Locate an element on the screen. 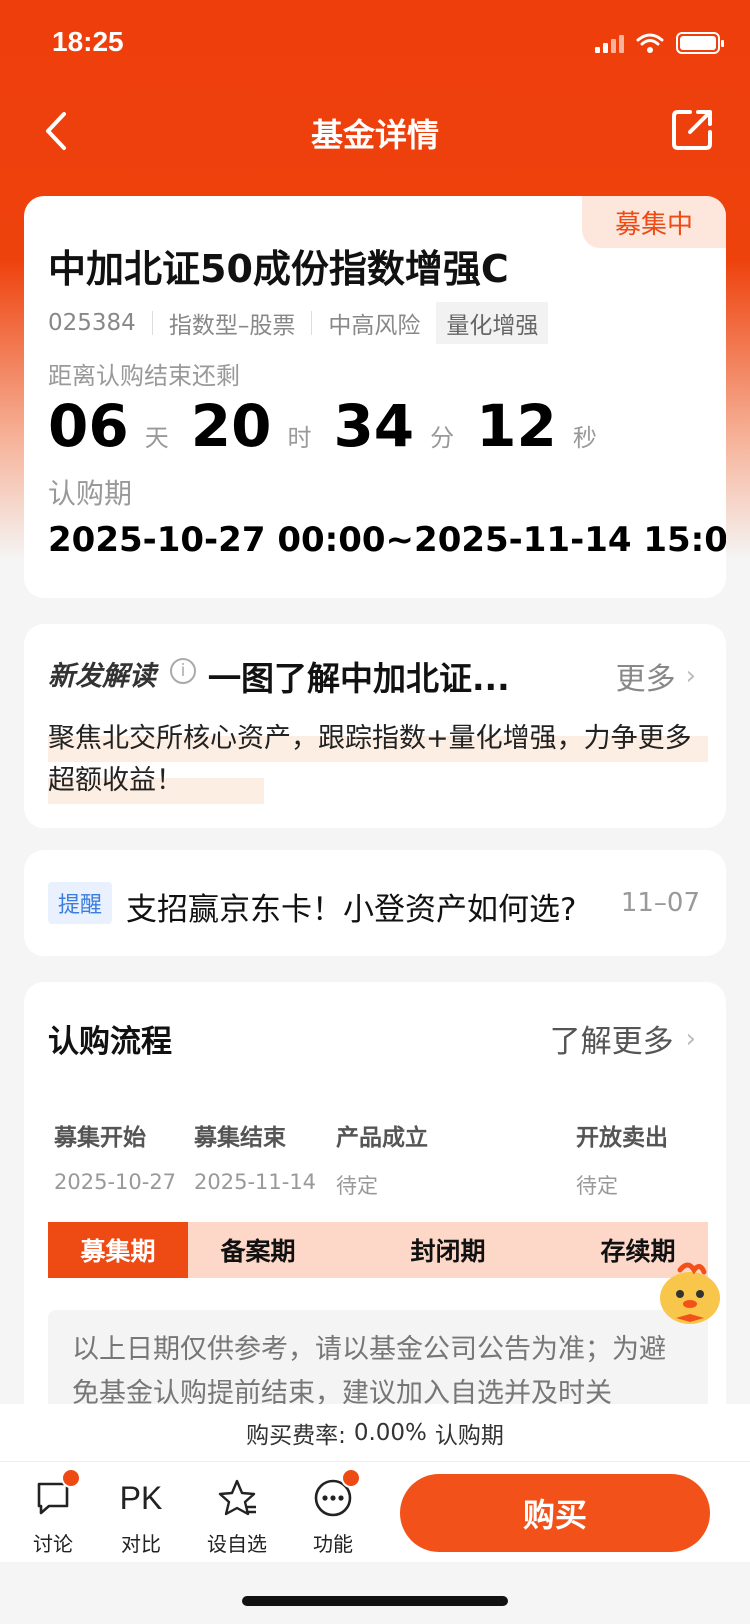 This screenshot has width=750, height=1624. discuss-label: 讨论 is located at coordinates (53, 1544).